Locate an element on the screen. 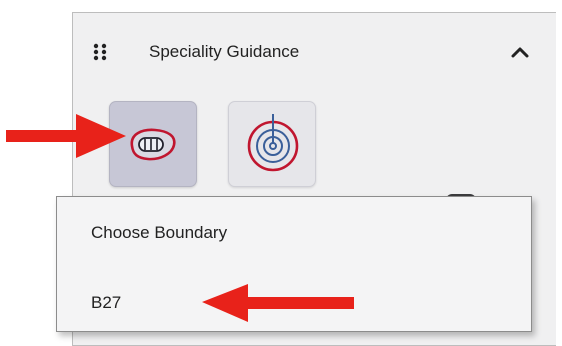 The image size is (562, 346). target-icon is located at coordinates (273, 143).